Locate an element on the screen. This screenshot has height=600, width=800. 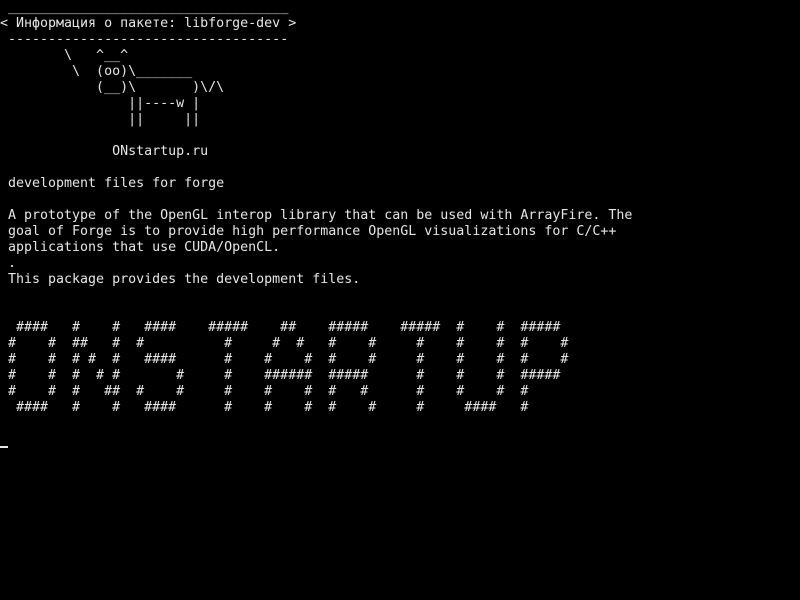
description-summary: development files for forge is located at coordinates (116, 183).